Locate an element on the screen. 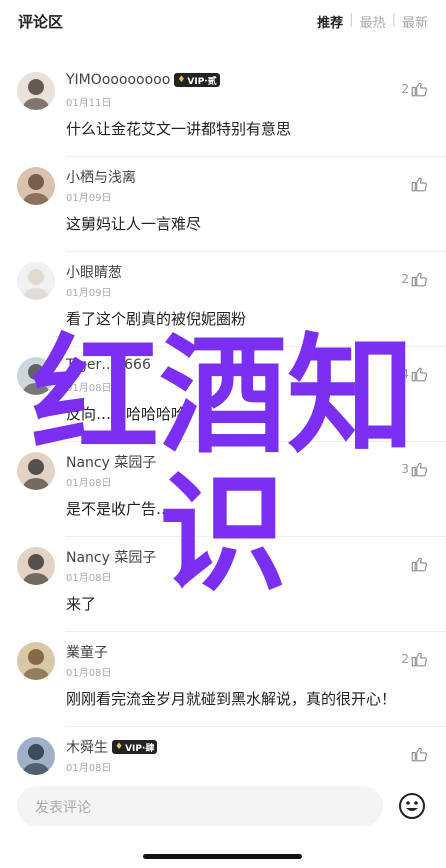 Image resolution: width=446 pixels, height=868 pixels. vip-badge: ♦ VIP·肆 is located at coordinates (135, 747).